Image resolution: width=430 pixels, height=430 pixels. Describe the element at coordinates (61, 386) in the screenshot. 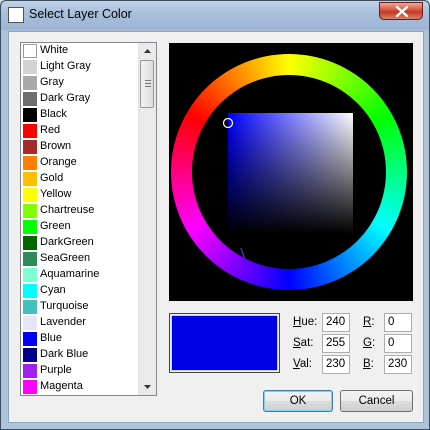

I see `color-name: Magenta` at that location.